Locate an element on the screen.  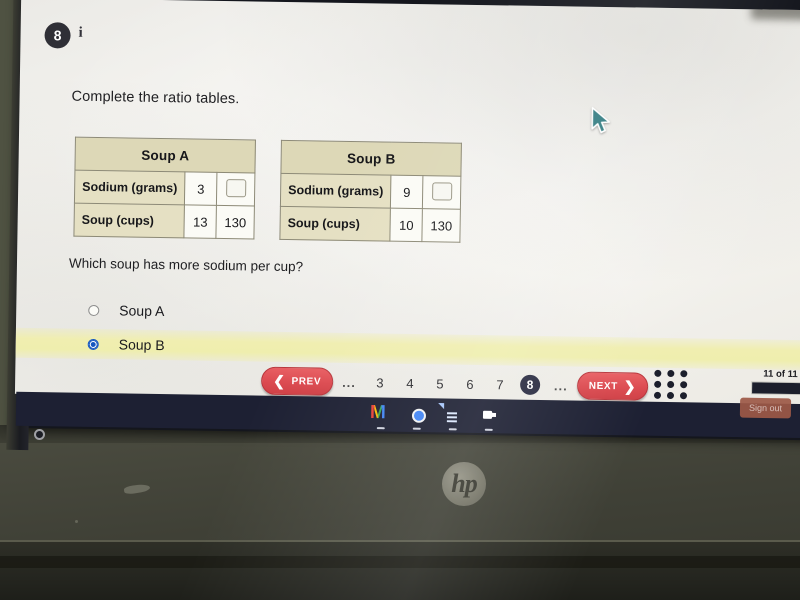
hp-logo: hp is located at coordinates (464, 484).